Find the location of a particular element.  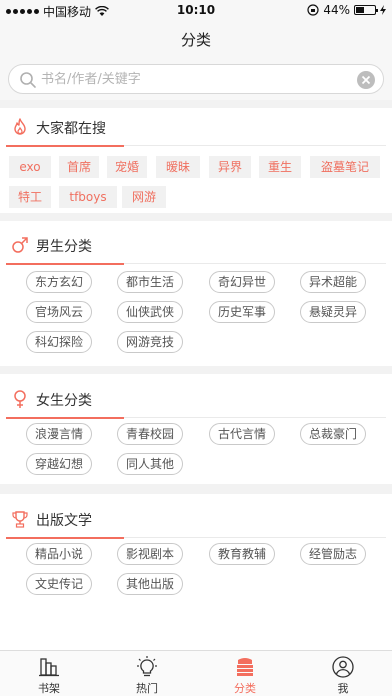

tab-me: 我 is located at coordinates (343, 673).